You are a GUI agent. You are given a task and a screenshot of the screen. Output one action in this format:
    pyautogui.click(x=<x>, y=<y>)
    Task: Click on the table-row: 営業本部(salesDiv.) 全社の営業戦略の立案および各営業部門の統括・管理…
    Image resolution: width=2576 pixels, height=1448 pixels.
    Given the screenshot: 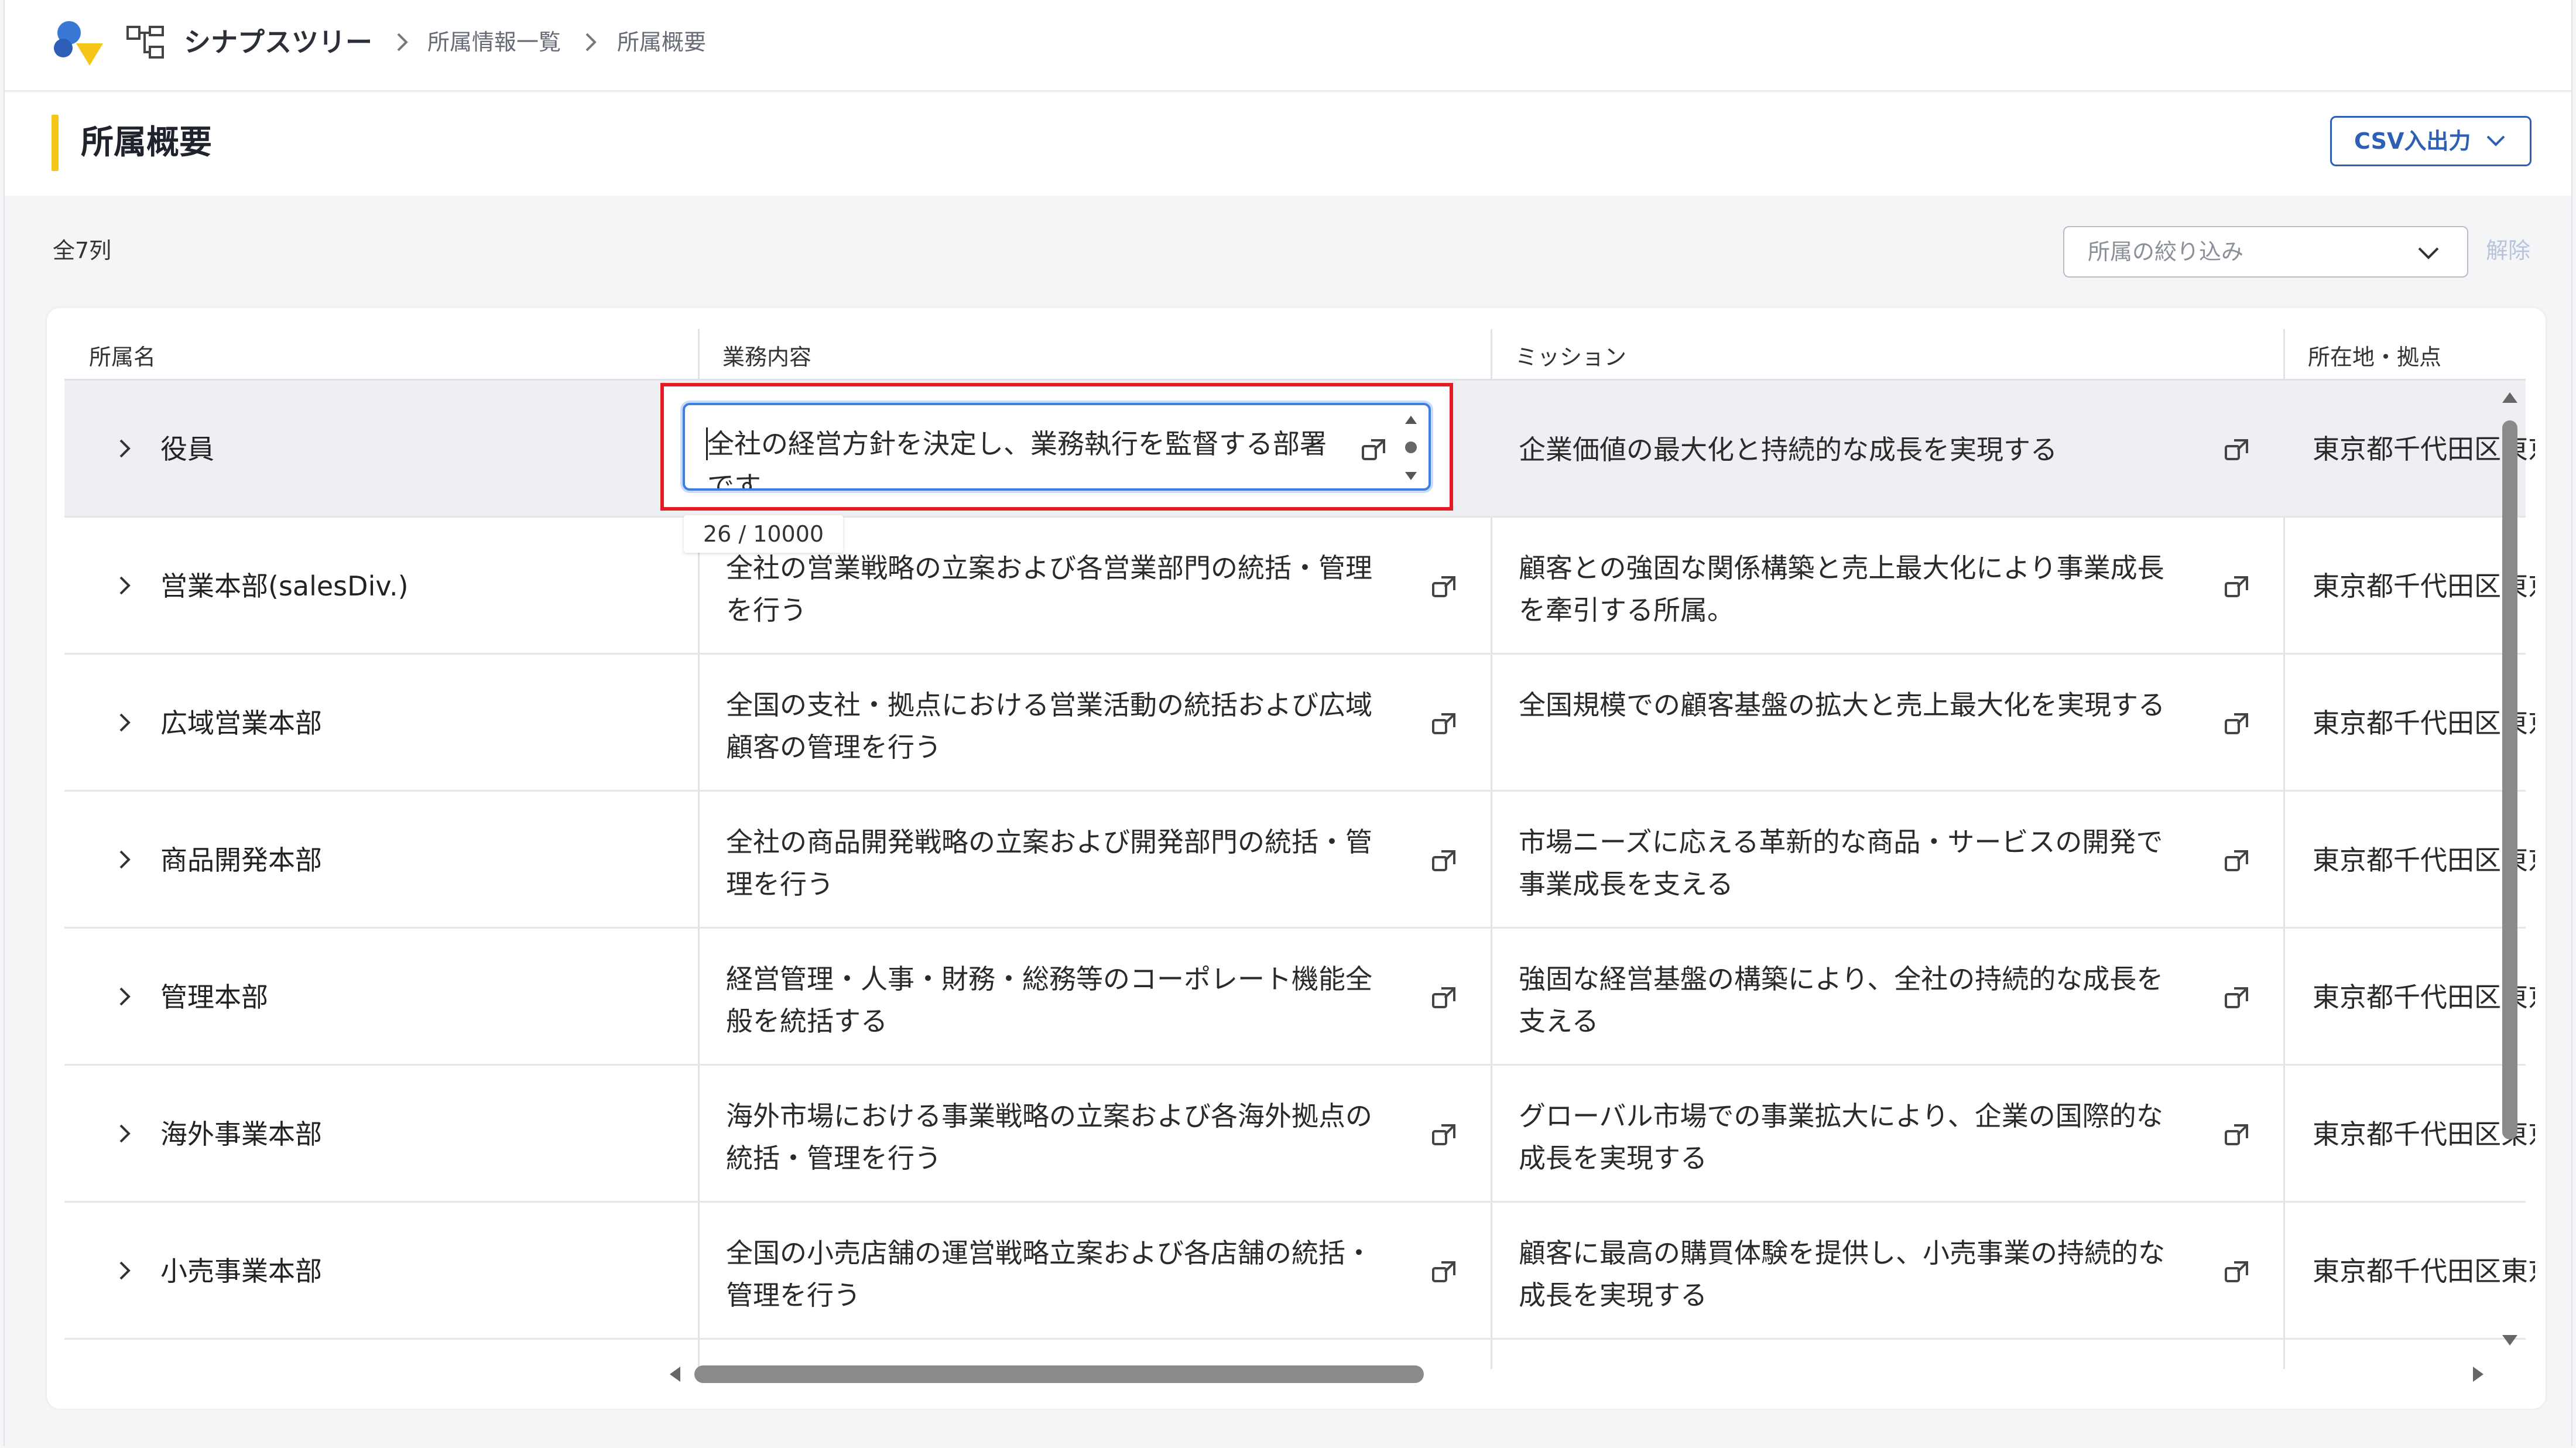 What is the action you would take?
    pyautogui.click(x=1299, y=586)
    